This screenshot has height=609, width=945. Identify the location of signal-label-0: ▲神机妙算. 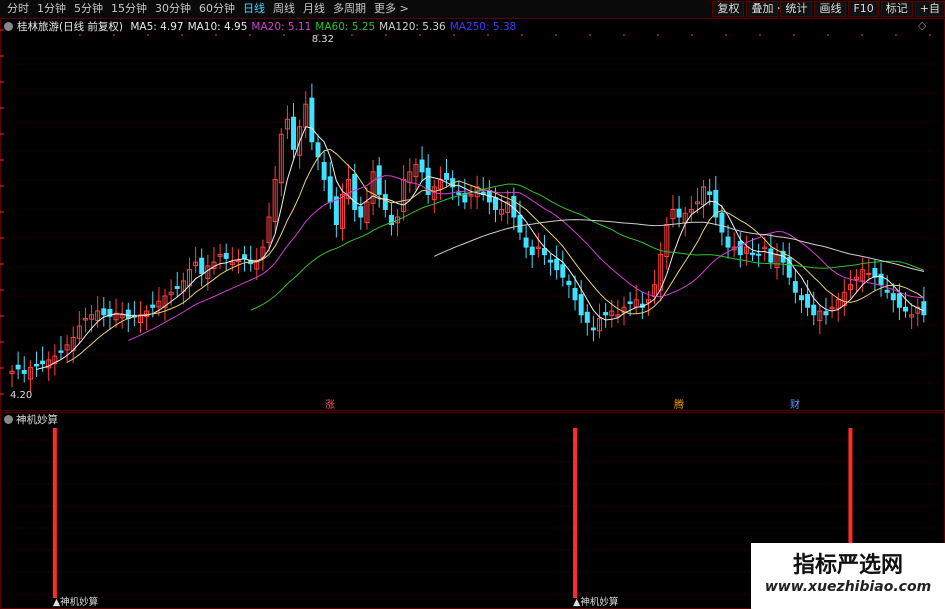
(75, 602).